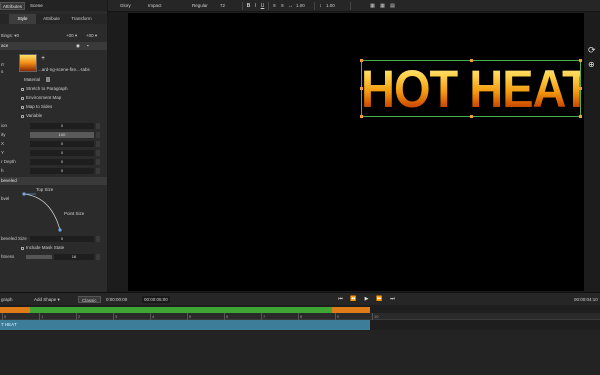 Image resolution: width=600 pixels, height=375 pixels. I want to click on checkbox-label: Stretch to Paragraph, so click(47, 88).